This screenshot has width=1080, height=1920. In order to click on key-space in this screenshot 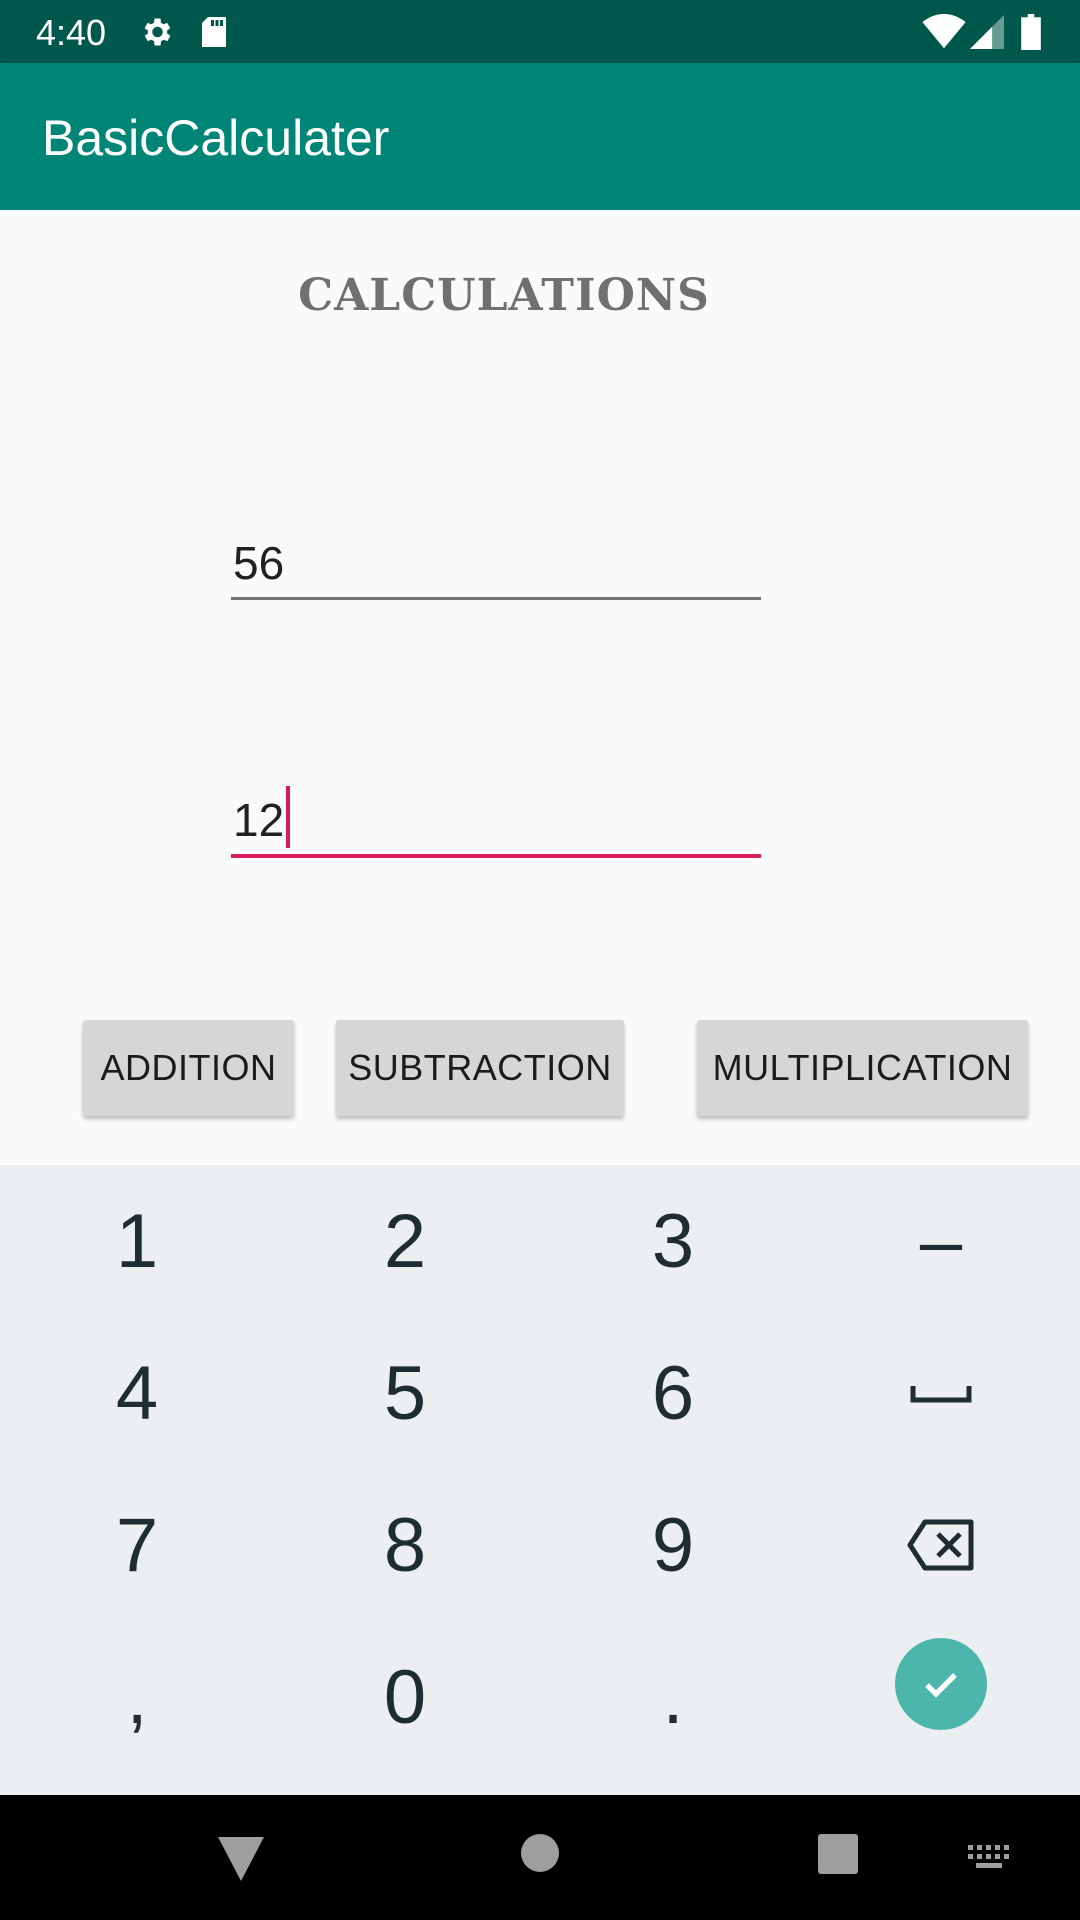, I will do `click(941, 1393)`.